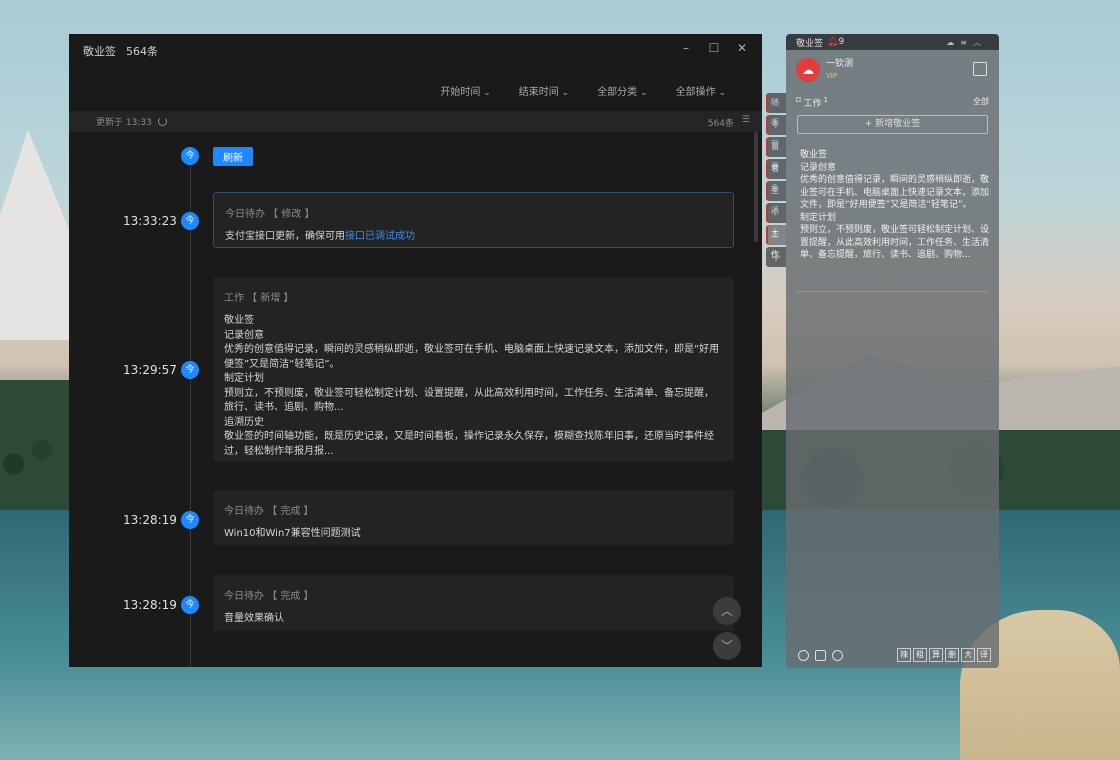 This screenshot has height=760, width=1120. Describe the element at coordinates (800, 101) in the screenshot. I see `bookmark-icon: ⌑` at that location.